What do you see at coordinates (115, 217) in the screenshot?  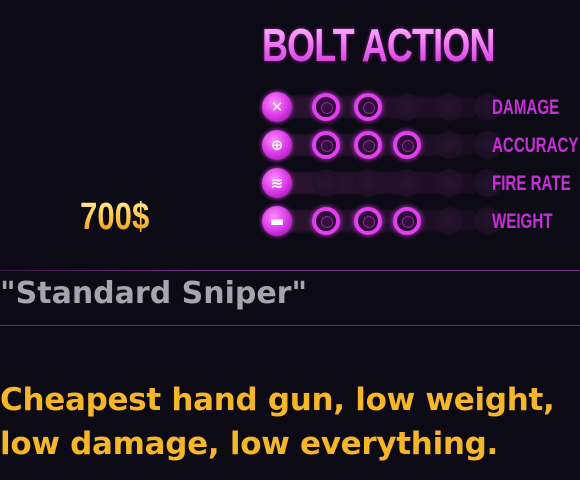 I see `weapon-price: 700$` at bounding box center [115, 217].